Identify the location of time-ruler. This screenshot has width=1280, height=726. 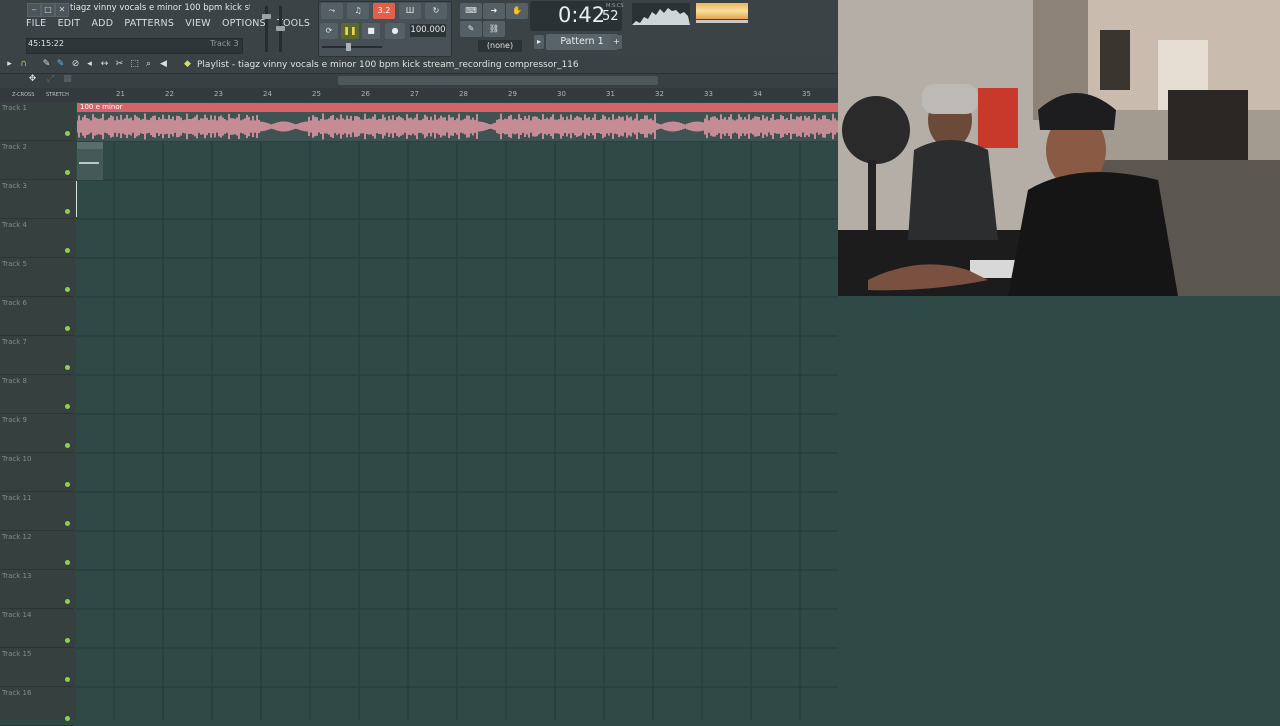
(457, 95).